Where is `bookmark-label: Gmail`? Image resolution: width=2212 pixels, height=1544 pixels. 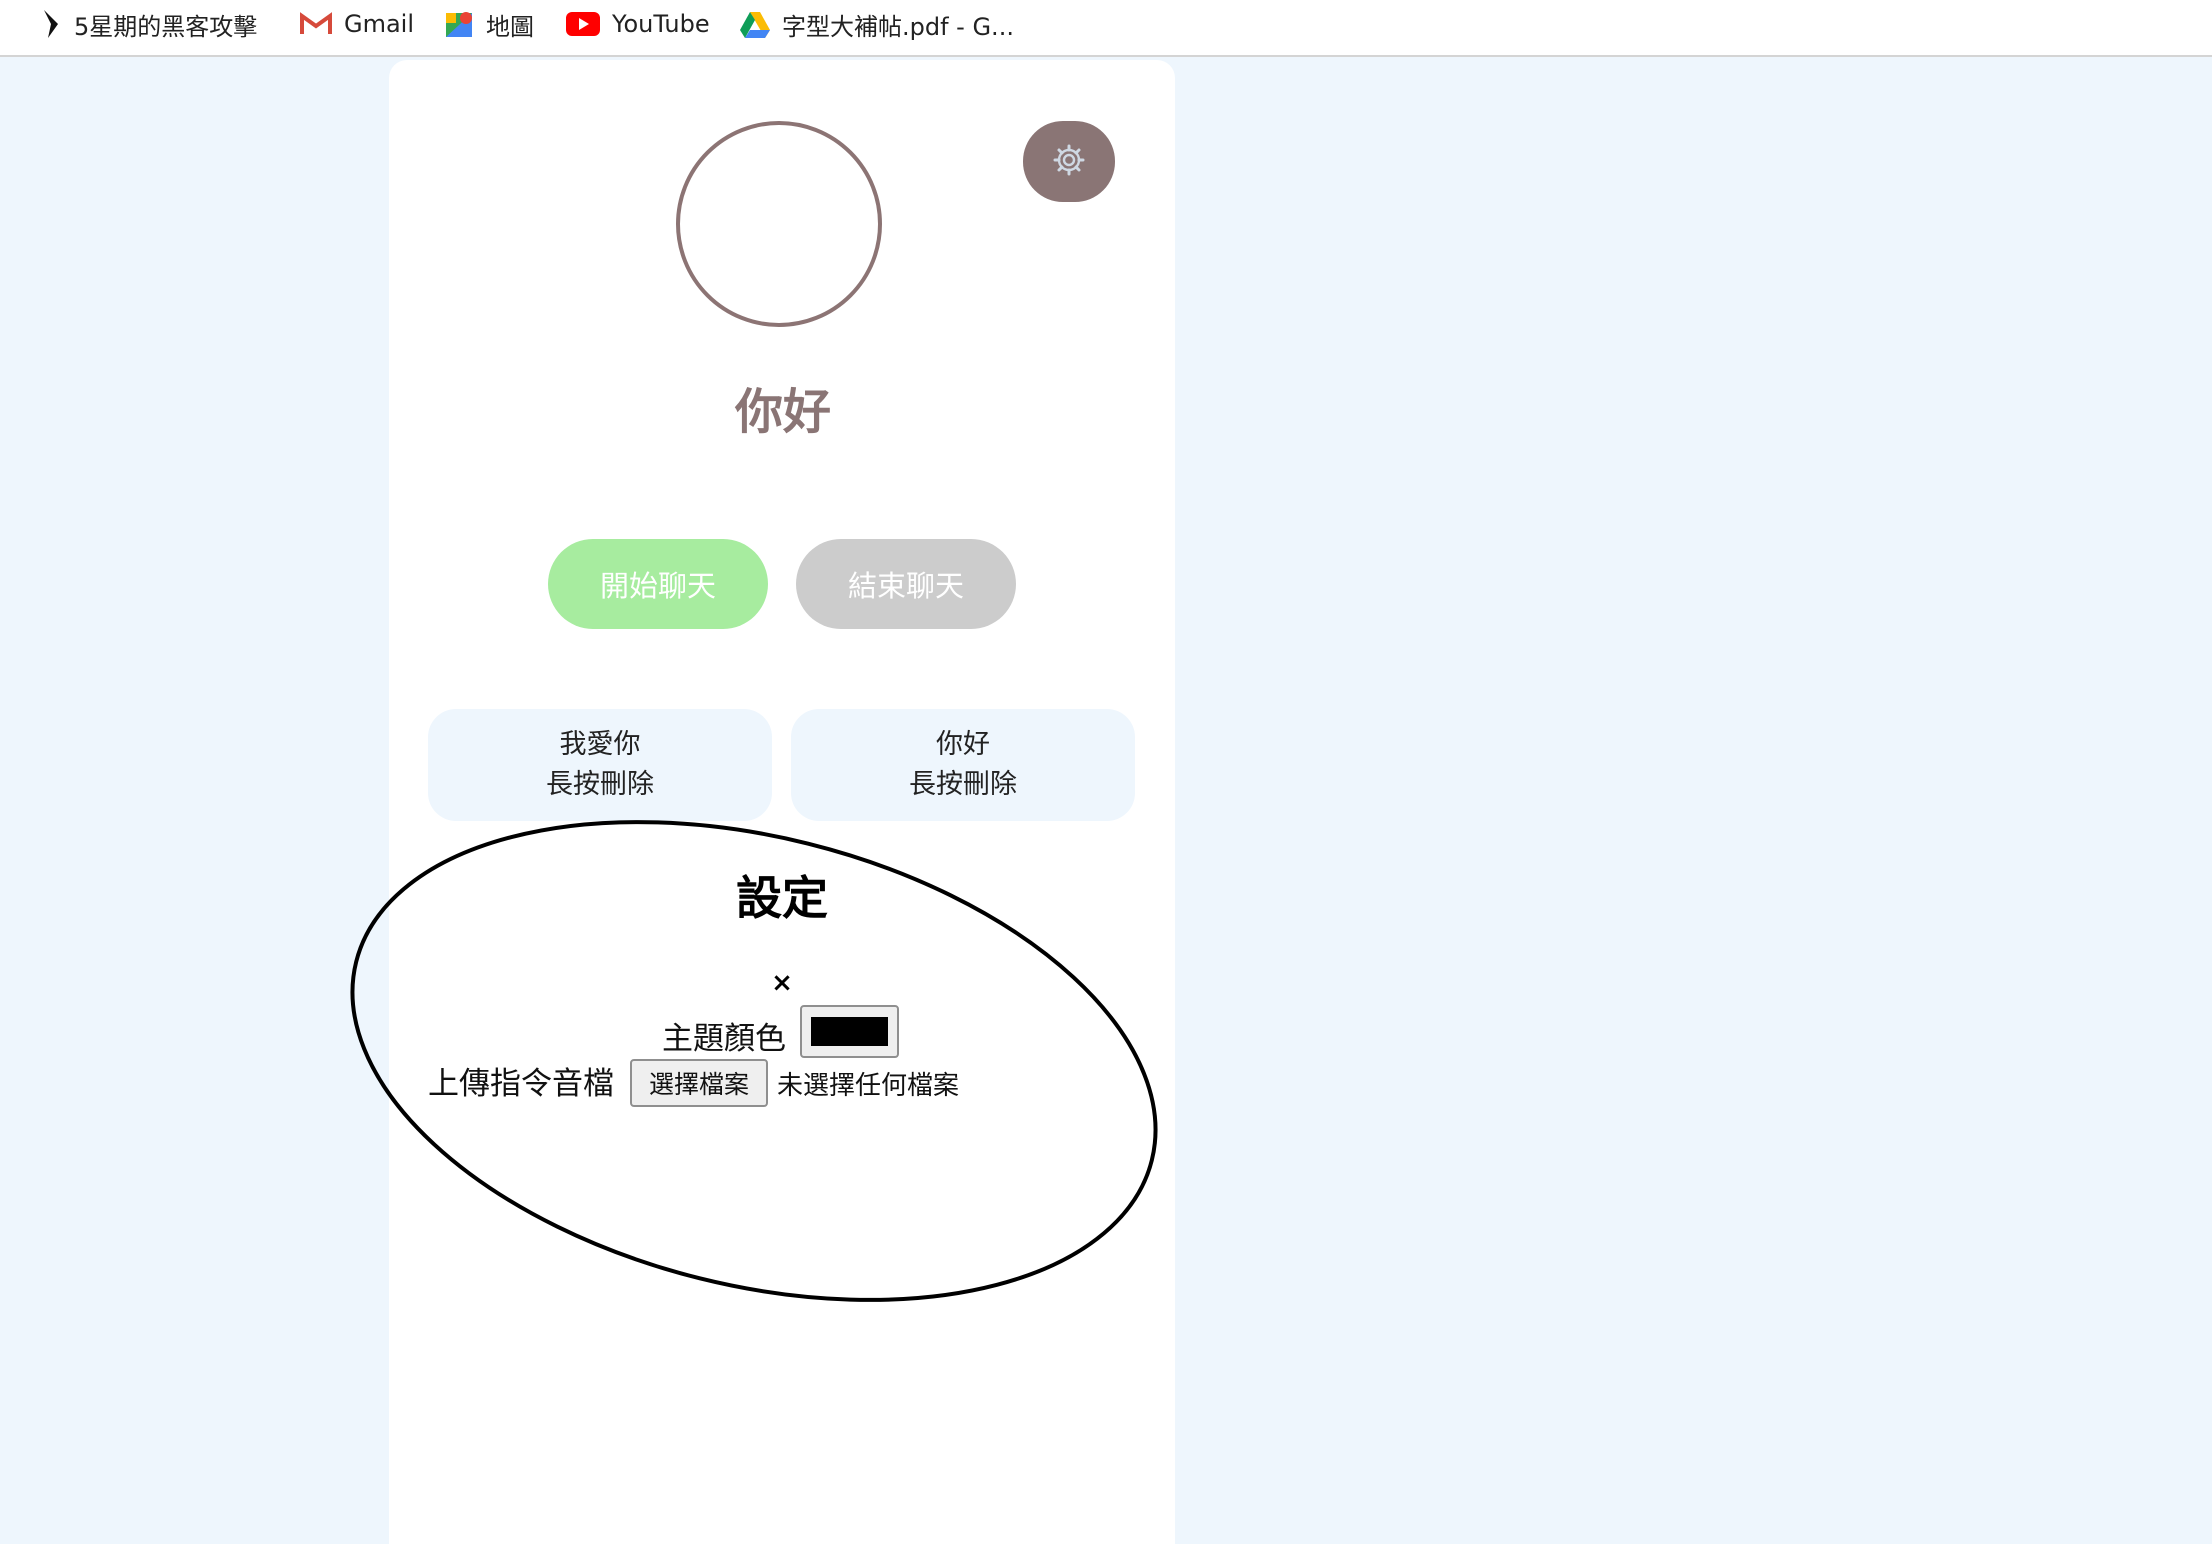 bookmark-label: Gmail is located at coordinates (379, 24).